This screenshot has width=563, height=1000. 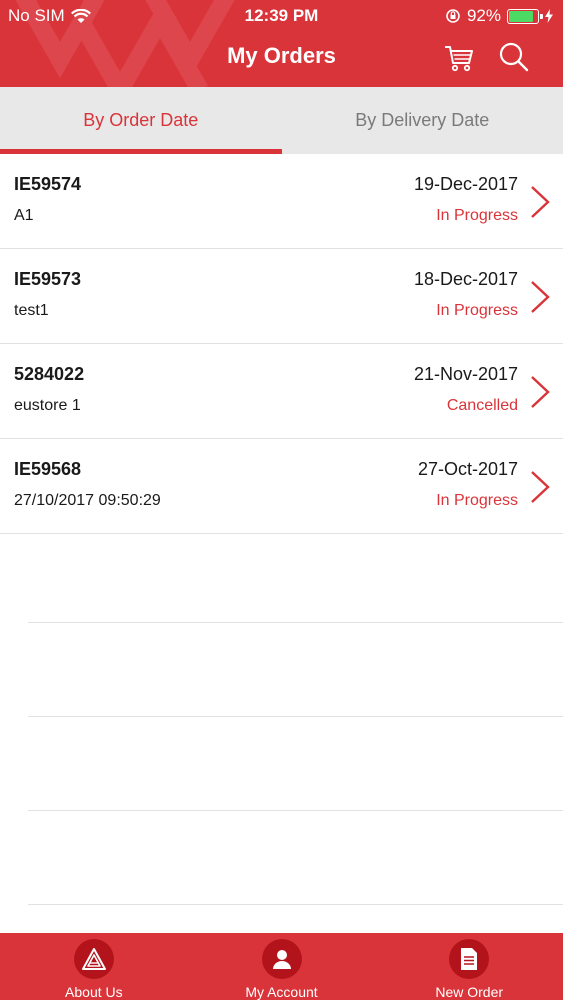 What do you see at coordinates (467, 469) in the screenshot?
I see `order-date: 27-Oct-2017` at bounding box center [467, 469].